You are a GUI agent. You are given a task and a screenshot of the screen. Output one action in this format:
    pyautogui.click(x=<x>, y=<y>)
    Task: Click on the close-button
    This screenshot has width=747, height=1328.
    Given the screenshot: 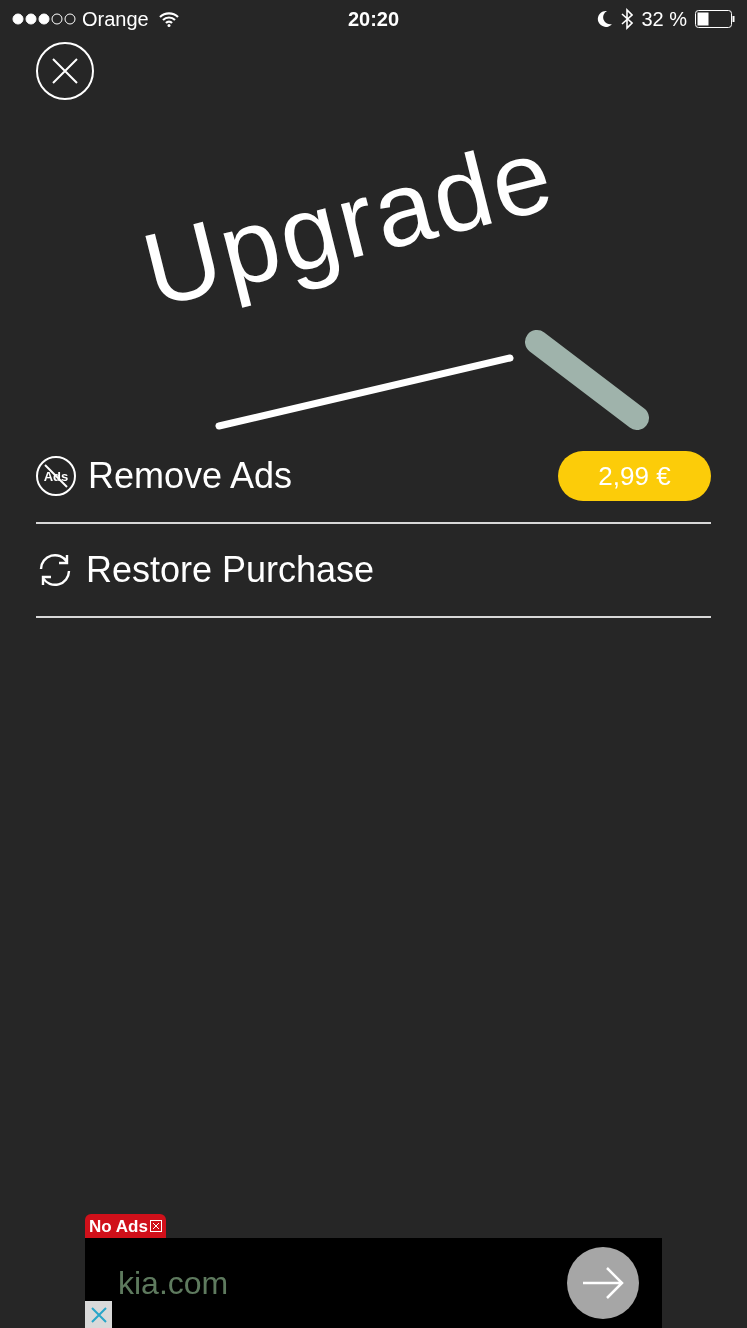 What is the action you would take?
    pyautogui.click(x=65, y=71)
    